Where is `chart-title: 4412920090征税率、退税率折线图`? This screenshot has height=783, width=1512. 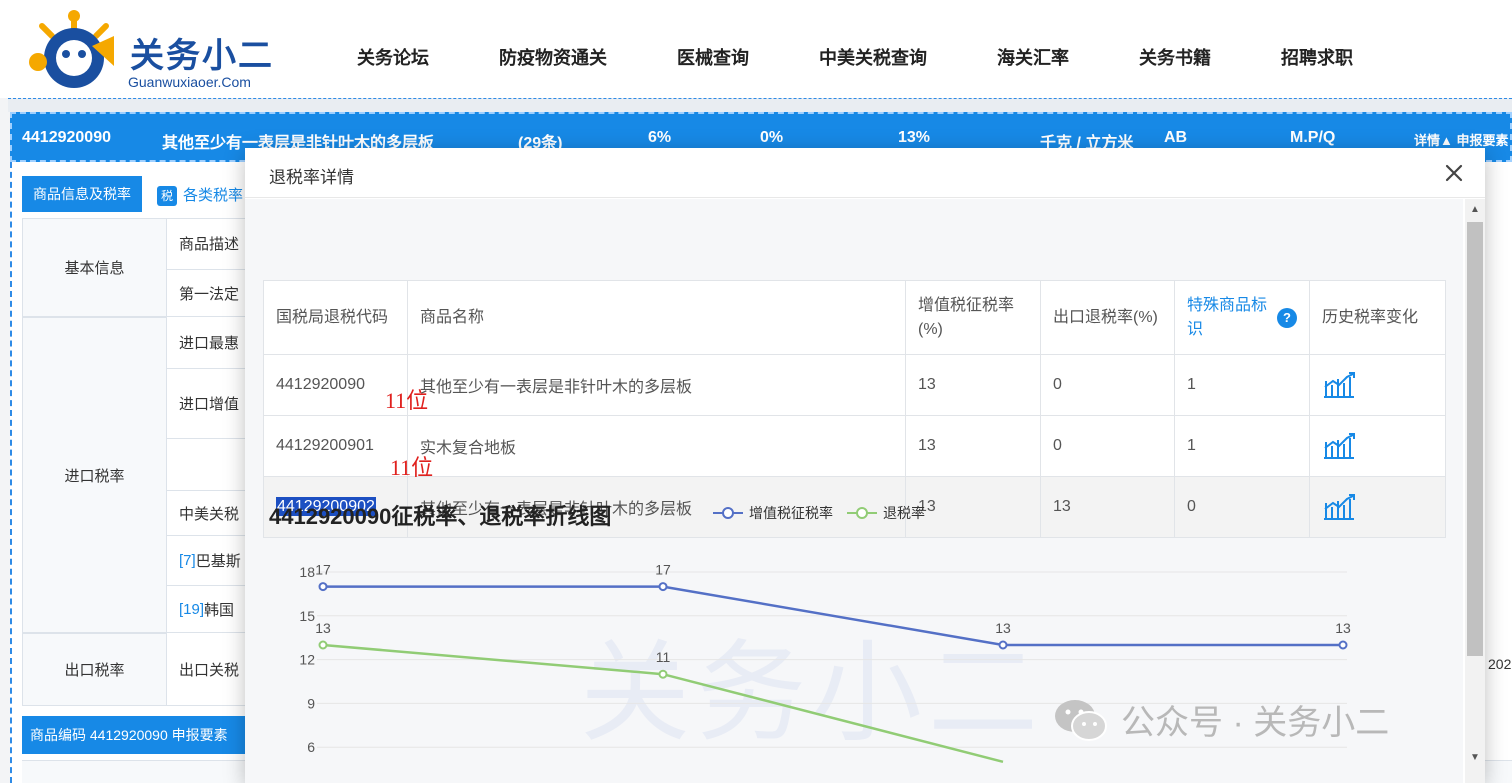
chart-title: 4412920090征税率、退税率折线图 is located at coordinates (440, 516).